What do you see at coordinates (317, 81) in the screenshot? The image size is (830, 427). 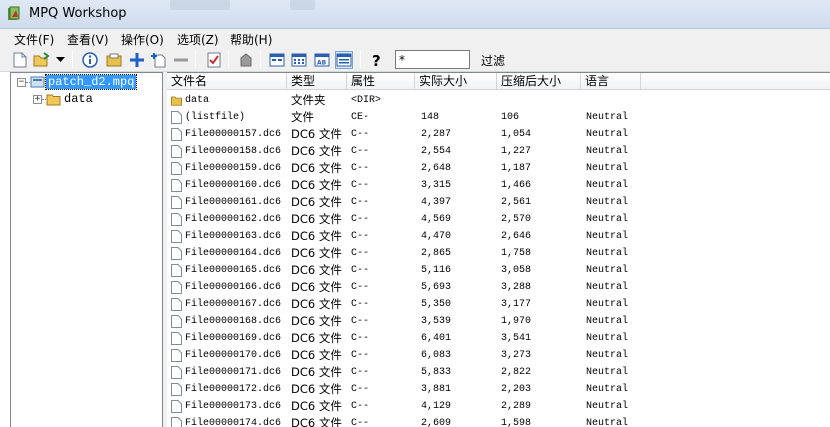 I see `column-header-type: 类型` at bounding box center [317, 81].